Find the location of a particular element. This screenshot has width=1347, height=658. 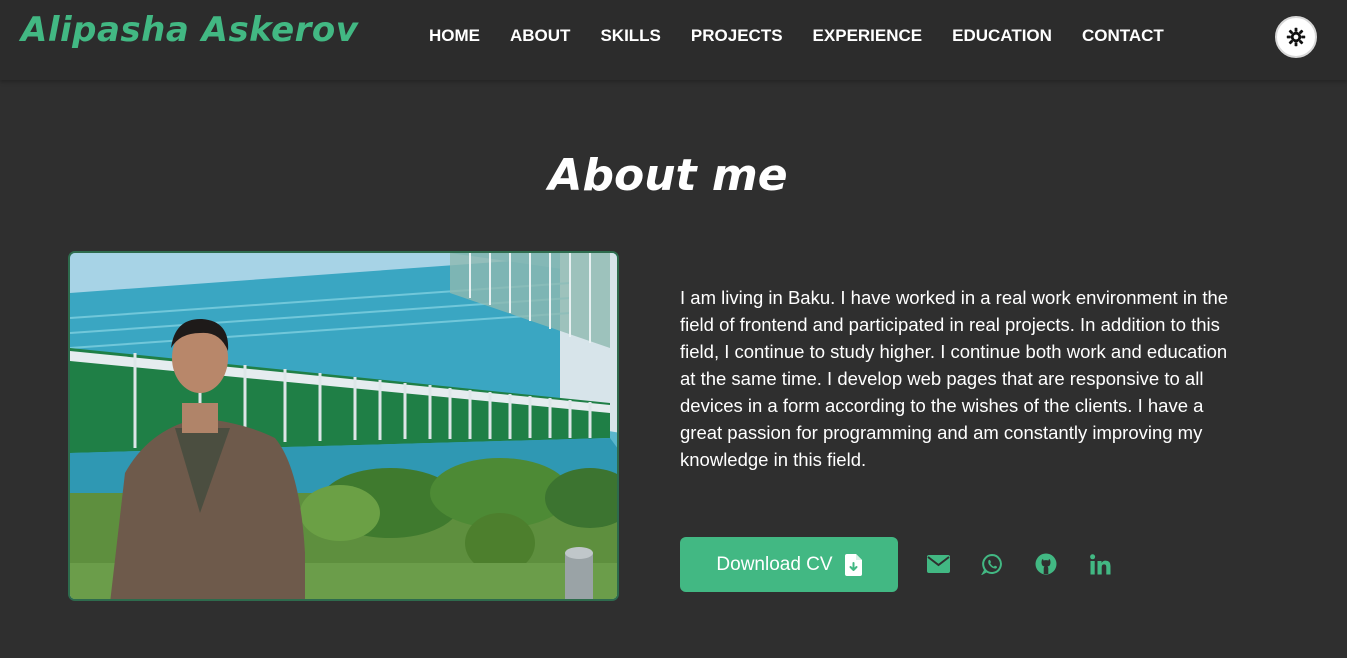

whatsapp-link is located at coordinates (992, 564).